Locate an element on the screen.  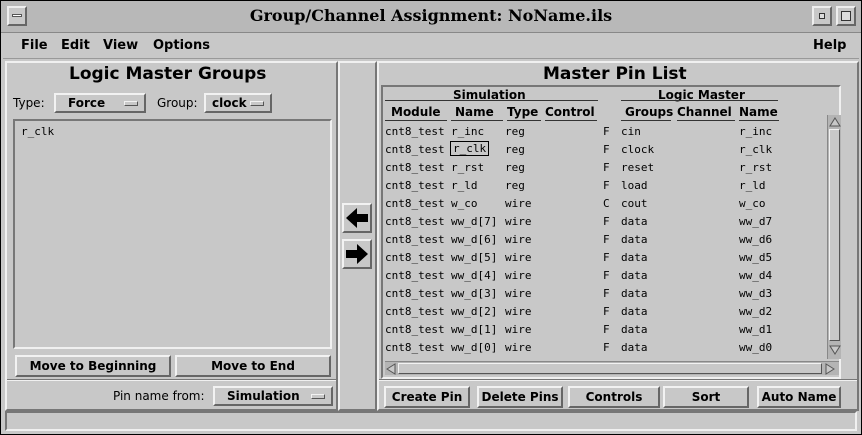
menu-view: View is located at coordinates (120, 45).